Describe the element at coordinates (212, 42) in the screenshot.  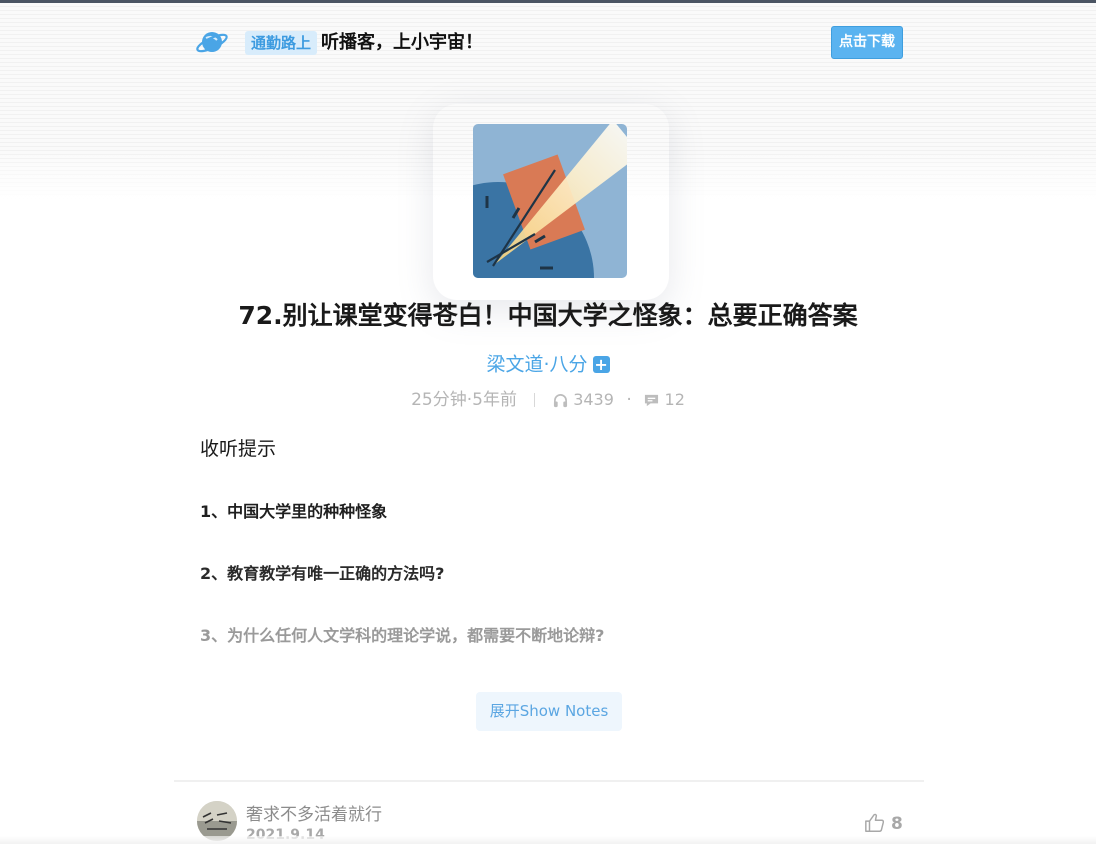
I see `planet-icon` at that location.